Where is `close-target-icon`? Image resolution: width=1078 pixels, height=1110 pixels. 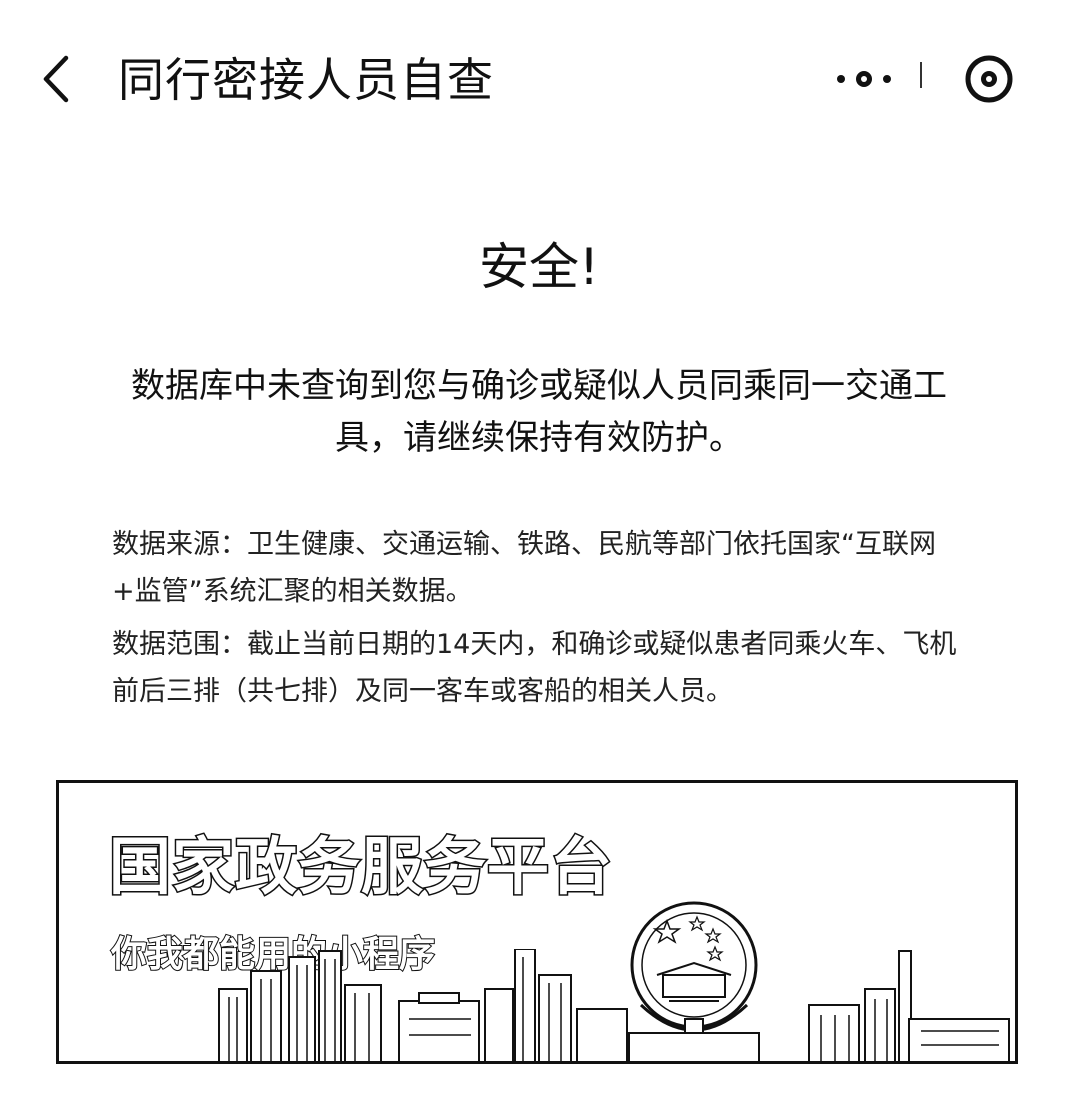 close-target-icon is located at coordinates (989, 79).